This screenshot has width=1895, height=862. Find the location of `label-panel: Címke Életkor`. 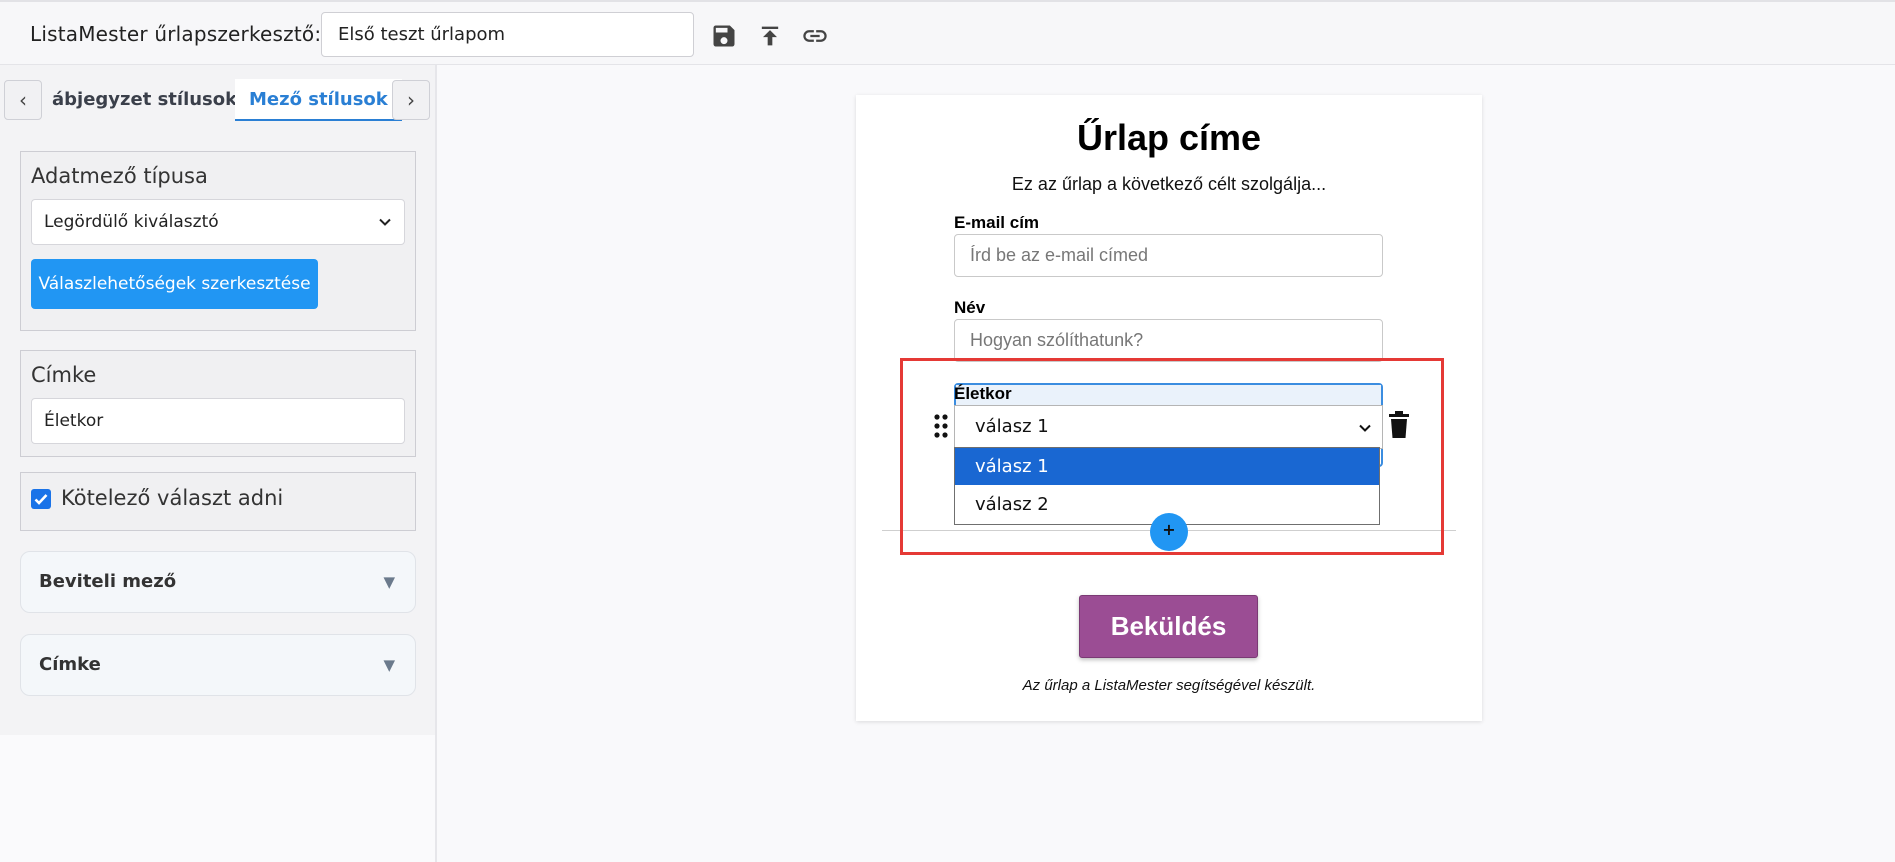

label-panel: Címke Életkor is located at coordinates (218, 403).